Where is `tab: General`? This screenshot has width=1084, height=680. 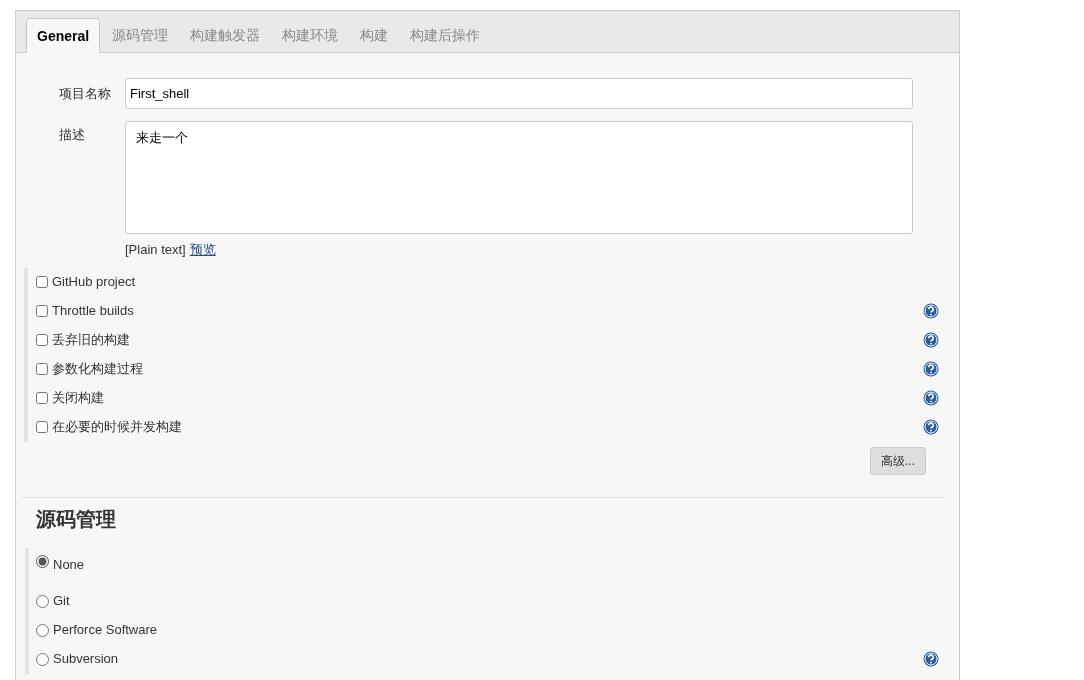
tab: General is located at coordinates (63, 35).